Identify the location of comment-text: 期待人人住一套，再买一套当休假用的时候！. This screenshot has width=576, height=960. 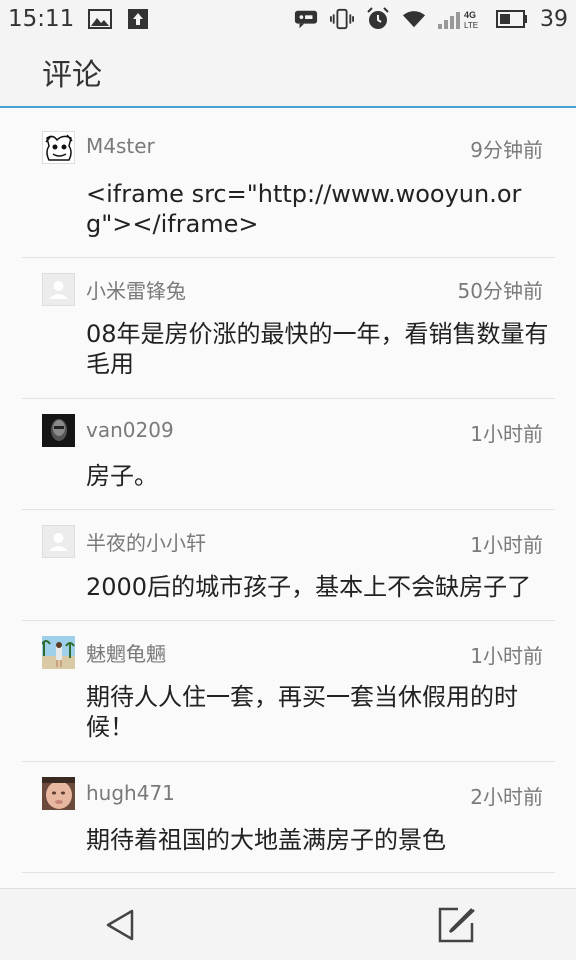
(302, 712).